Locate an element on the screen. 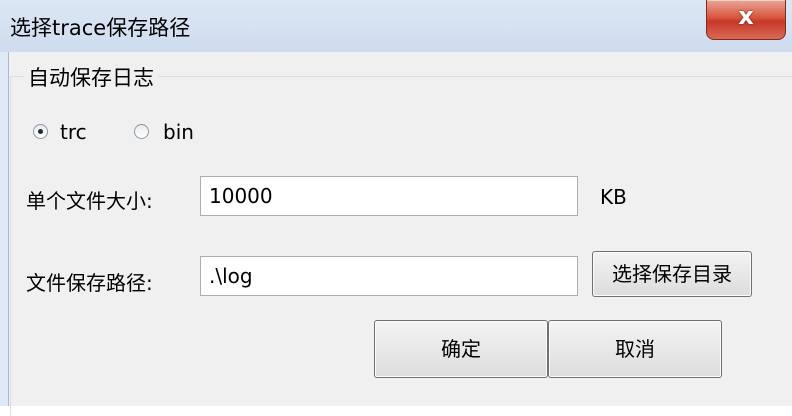 The height and width of the screenshot is (416, 792). browse-directory-button: 选择保存目录 is located at coordinates (672, 274).